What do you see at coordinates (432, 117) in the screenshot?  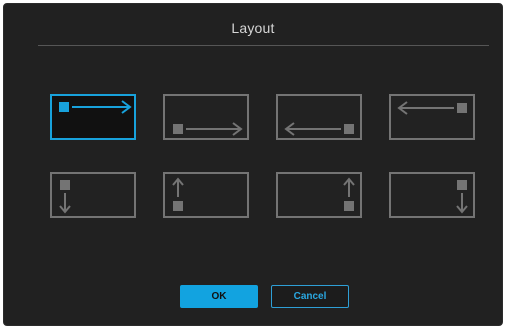 I see `layout-option-right-to-left-top` at bounding box center [432, 117].